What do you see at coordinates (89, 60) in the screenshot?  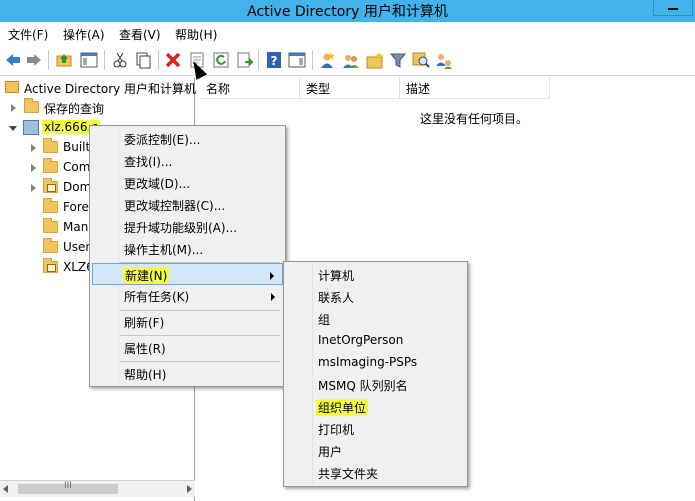 I see `console-tree-icon` at bounding box center [89, 60].